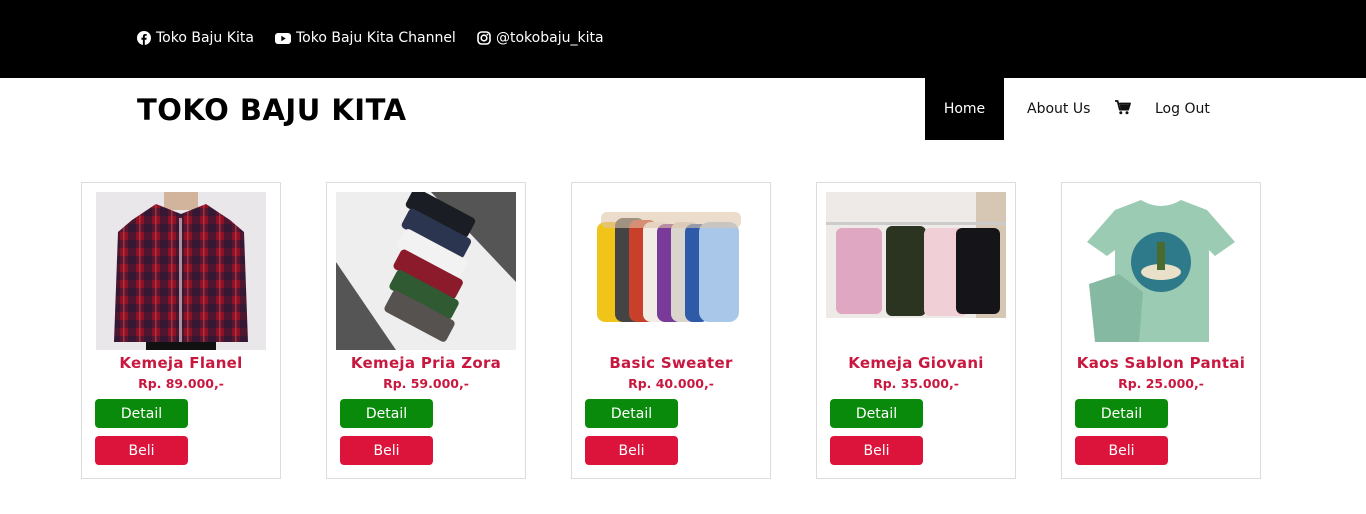 Image resolution: width=1366 pixels, height=514 pixels. Describe the element at coordinates (1161, 383) in the screenshot. I see `product-price: Rp. 25.000,-` at that location.